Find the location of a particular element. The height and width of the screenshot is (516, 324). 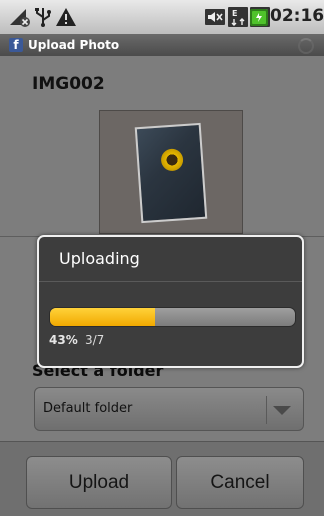

status-time: 02:16 is located at coordinates (297, 16).